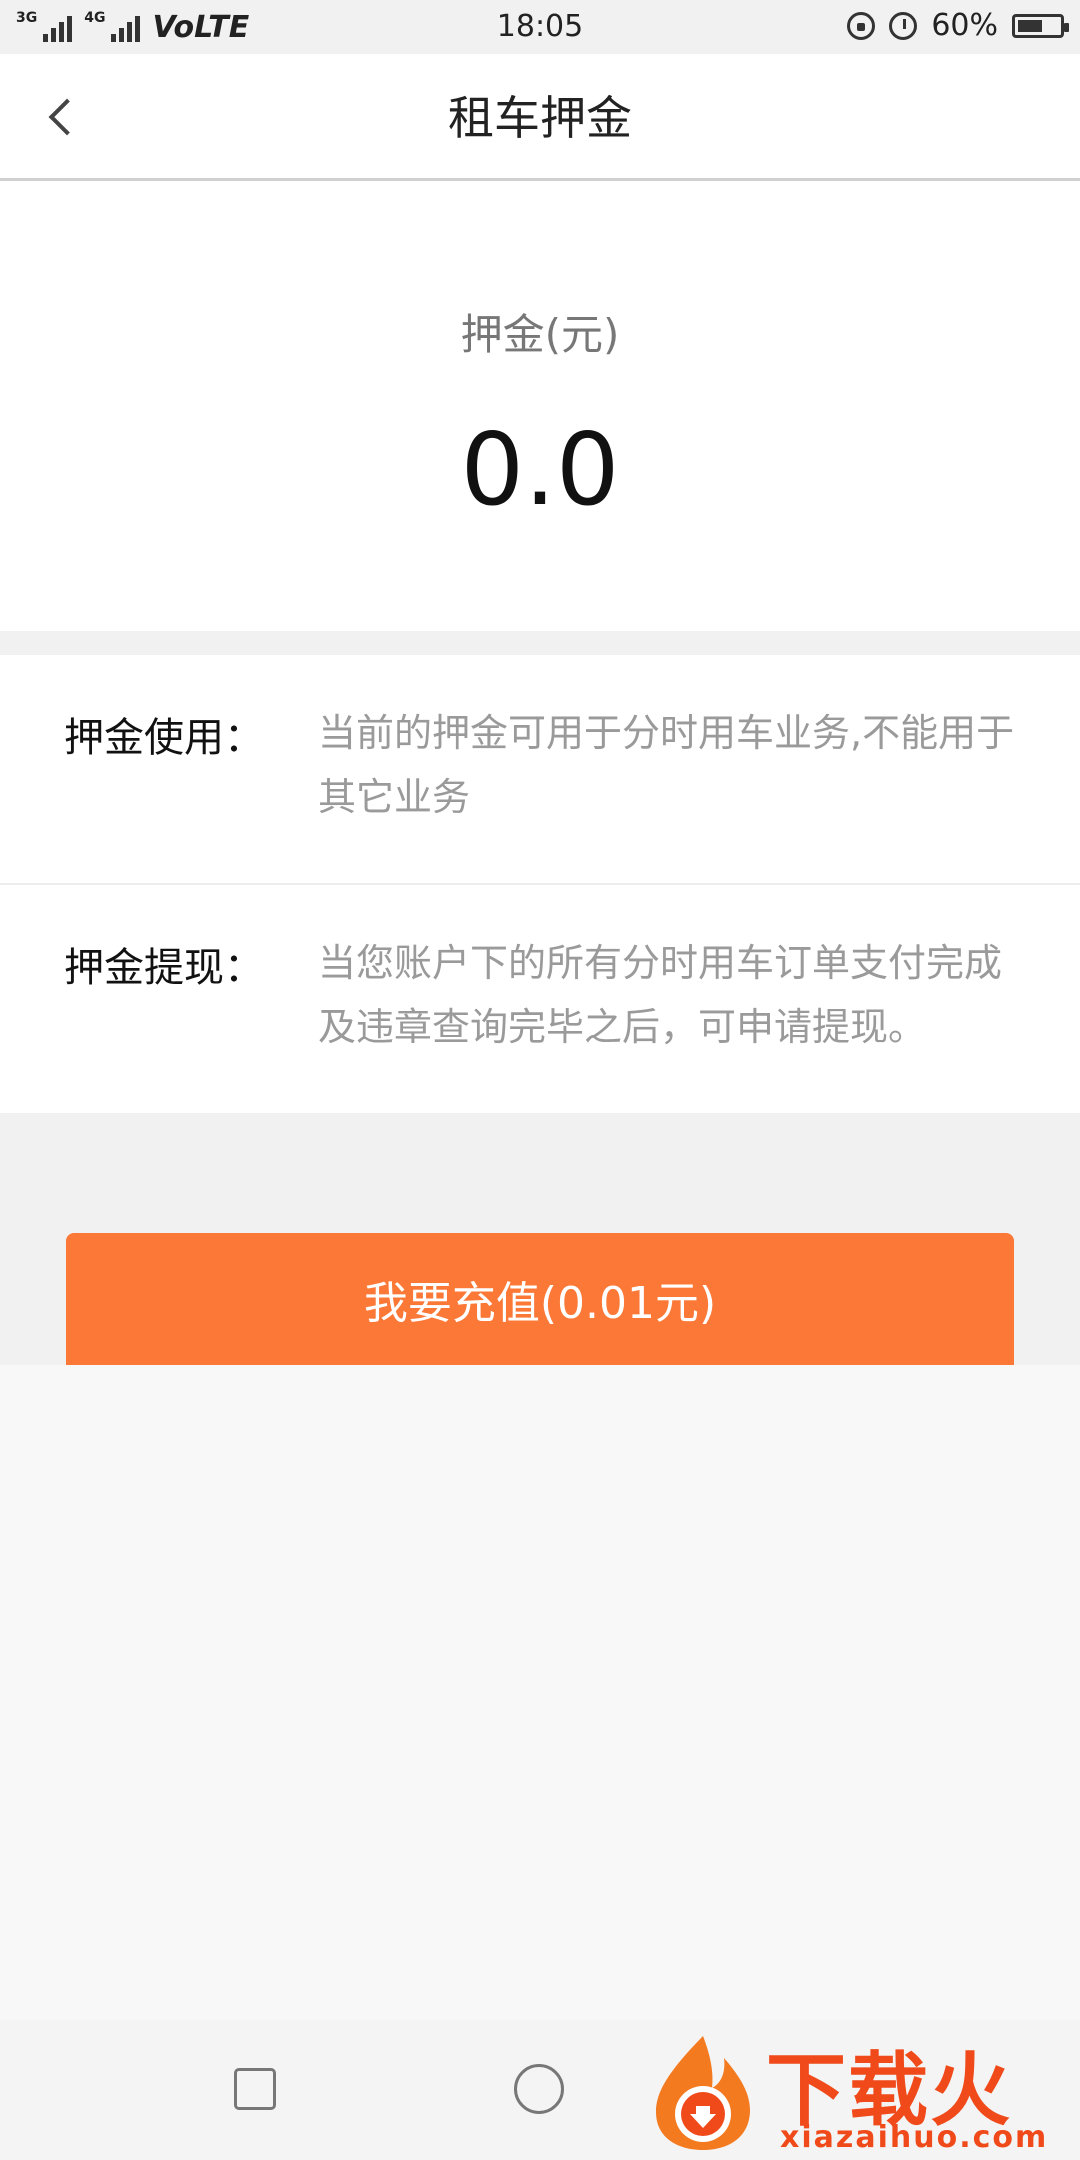 This screenshot has height=2160, width=1080. Describe the element at coordinates (255, 2089) in the screenshot. I see `recent-apps-button` at that location.